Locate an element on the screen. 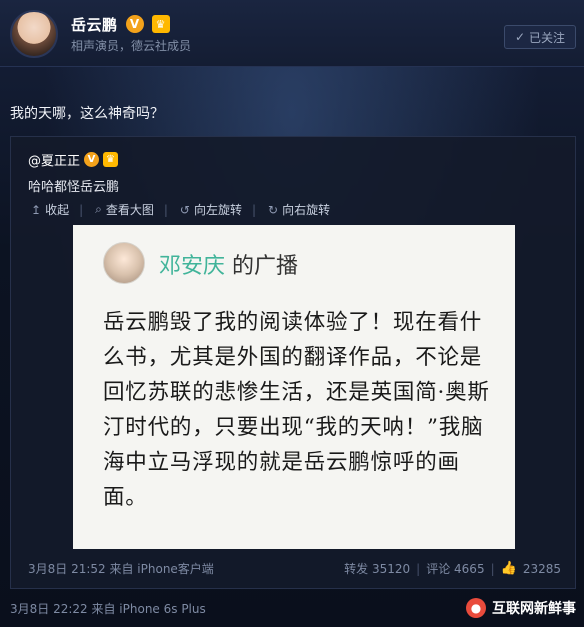 The width and height of the screenshot is (584, 627). check-icon: ✓ is located at coordinates (520, 37).